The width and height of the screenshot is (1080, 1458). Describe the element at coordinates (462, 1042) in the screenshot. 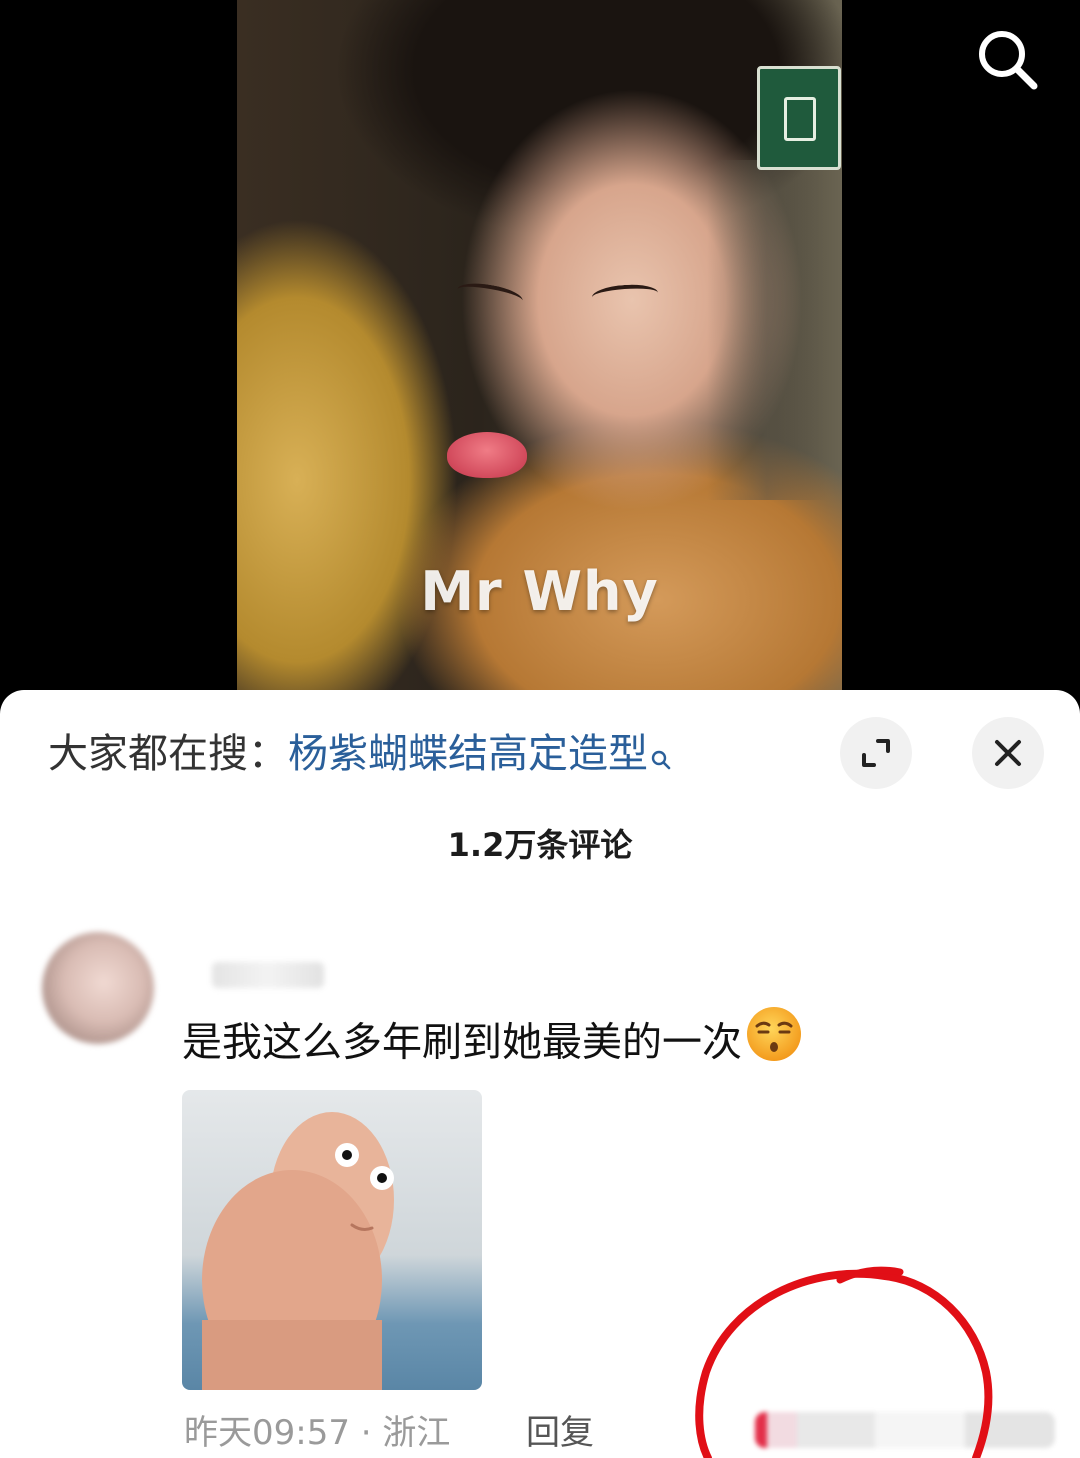

I see `comment-body: 是我这么多年刷到她最美的一次` at that location.